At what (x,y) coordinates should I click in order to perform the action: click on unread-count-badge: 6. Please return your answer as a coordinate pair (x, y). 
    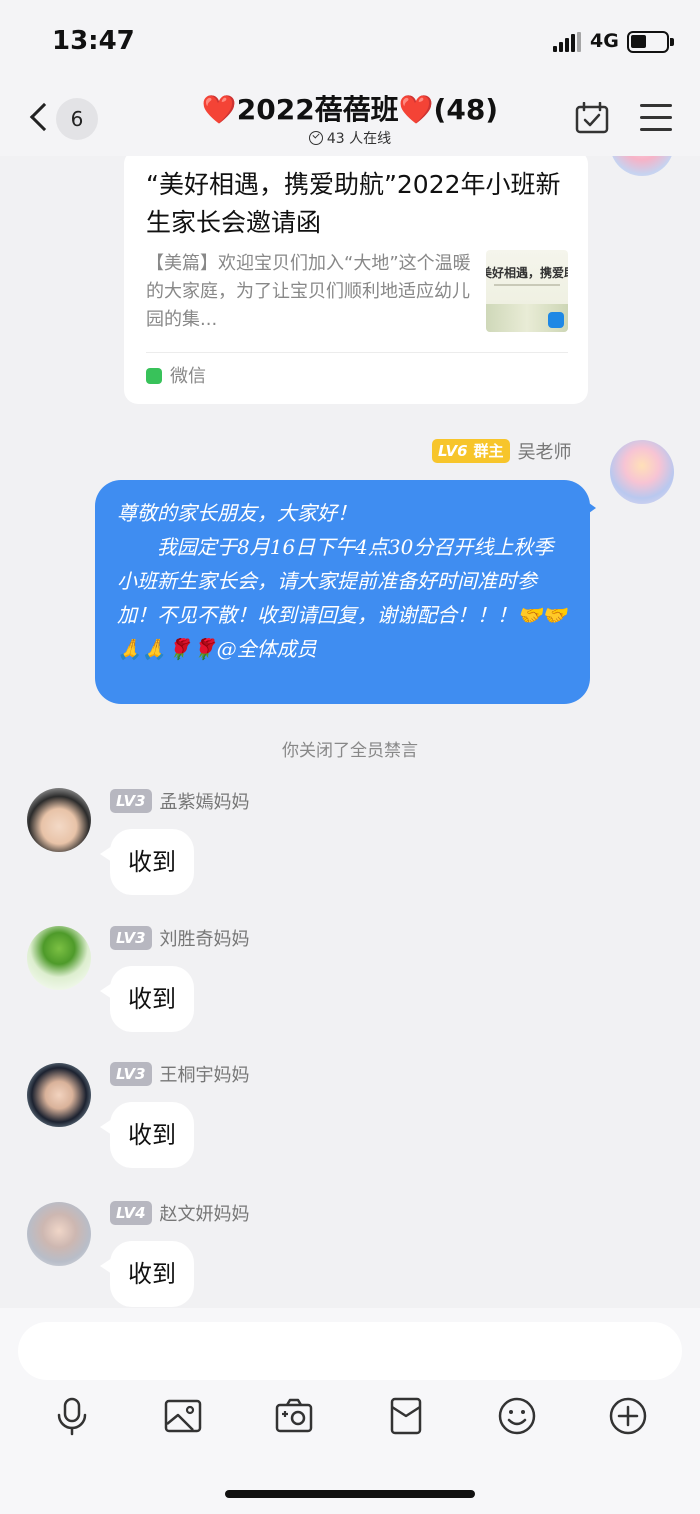
    Looking at the image, I should click on (77, 119).